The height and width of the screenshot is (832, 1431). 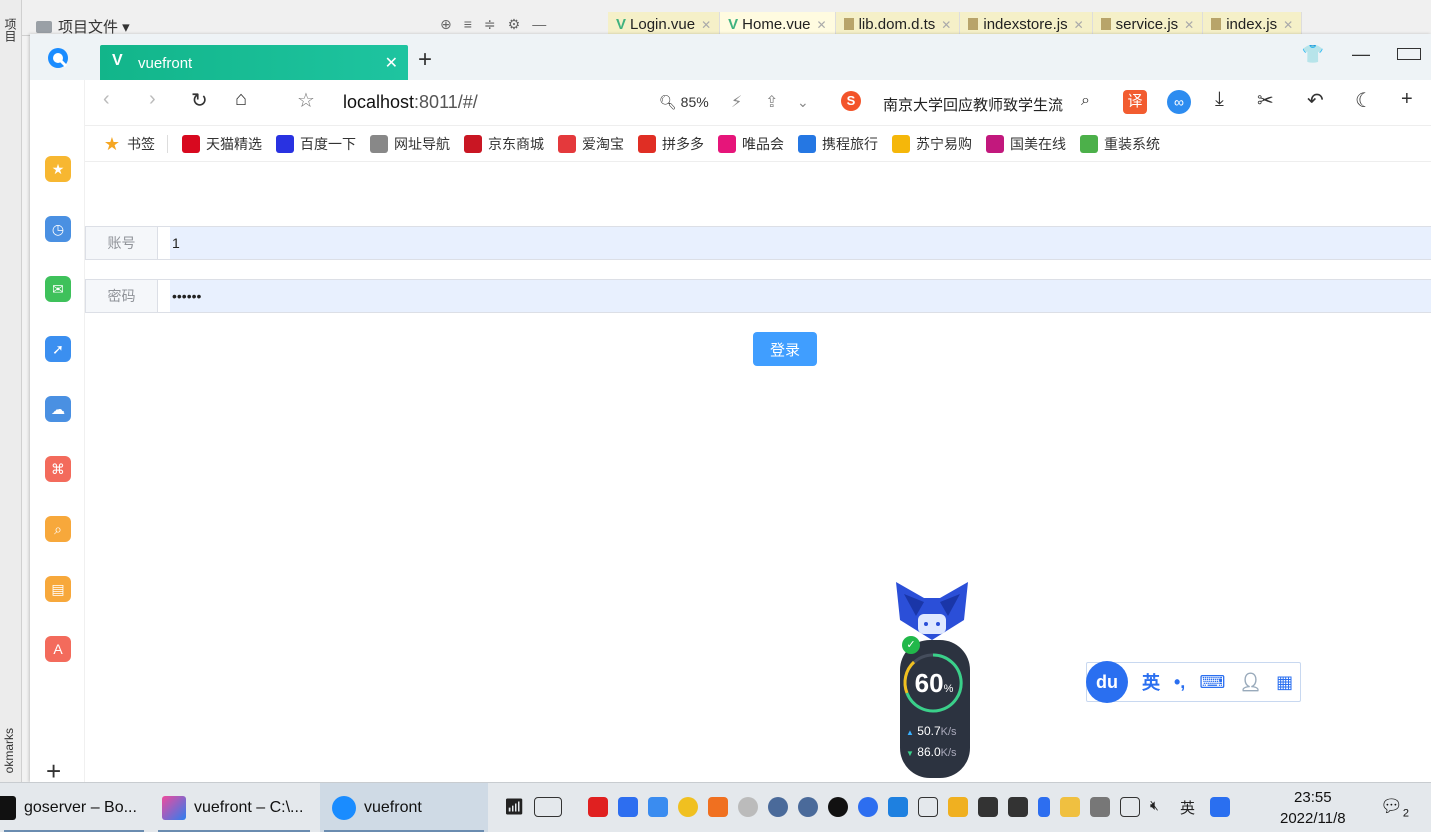 What do you see at coordinates (671, 144) in the screenshot?
I see `bookmark-item: 拼多多` at bounding box center [671, 144].